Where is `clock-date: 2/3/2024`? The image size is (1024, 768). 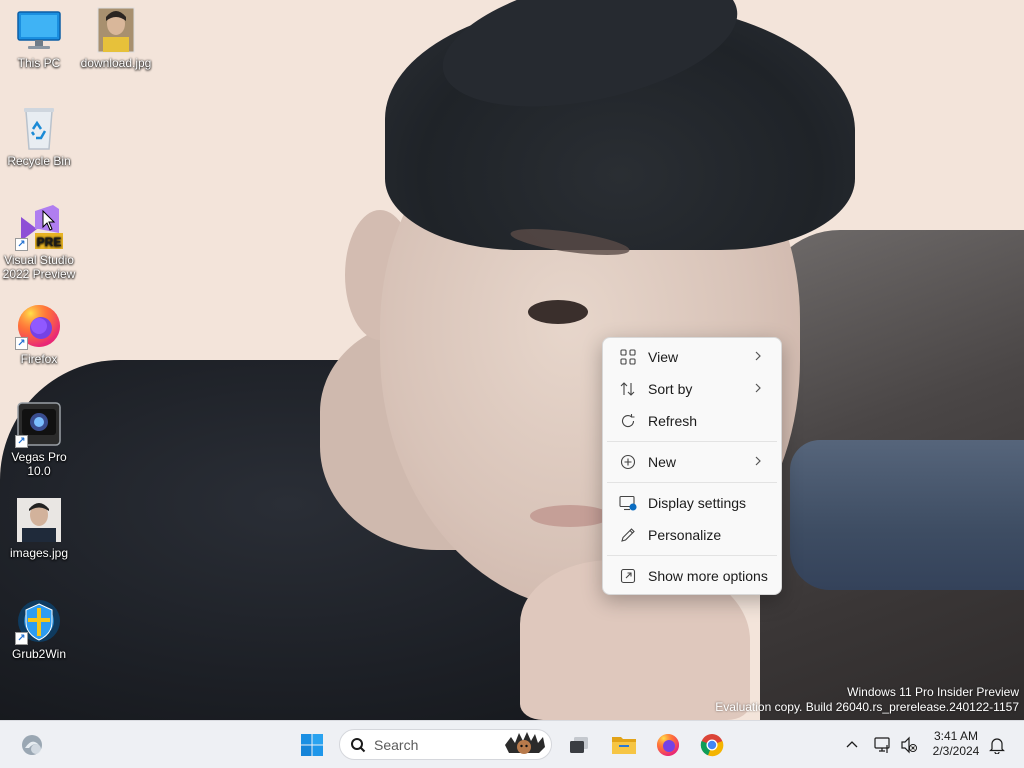
clock-date: 2/3/2024 is located at coordinates (956, 751).